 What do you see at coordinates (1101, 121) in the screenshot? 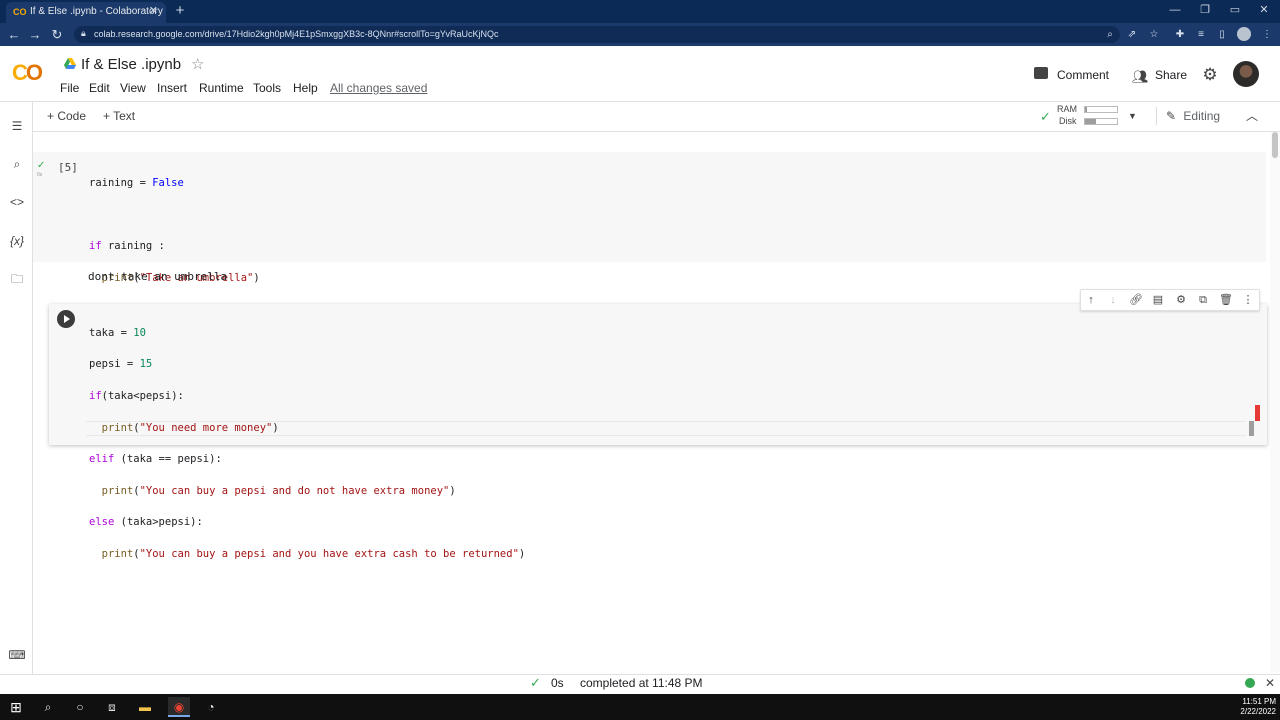
I see `disk-usage-bar` at bounding box center [1101, 121].